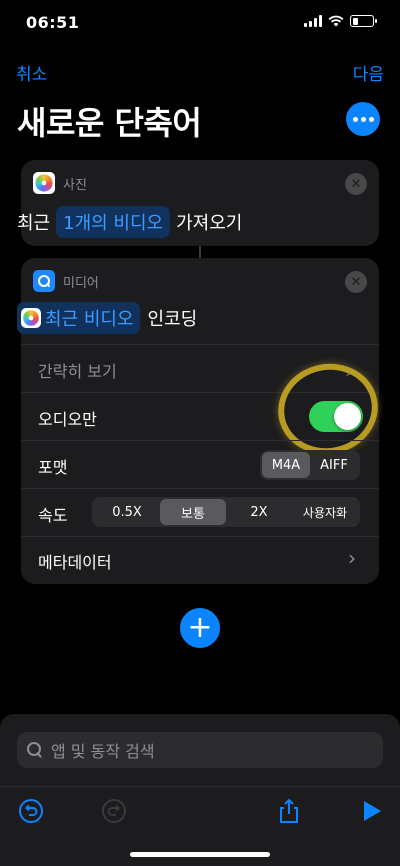 This screenshot has width=400, height=866. I want to click on wifi-icon, so click(336, 21).